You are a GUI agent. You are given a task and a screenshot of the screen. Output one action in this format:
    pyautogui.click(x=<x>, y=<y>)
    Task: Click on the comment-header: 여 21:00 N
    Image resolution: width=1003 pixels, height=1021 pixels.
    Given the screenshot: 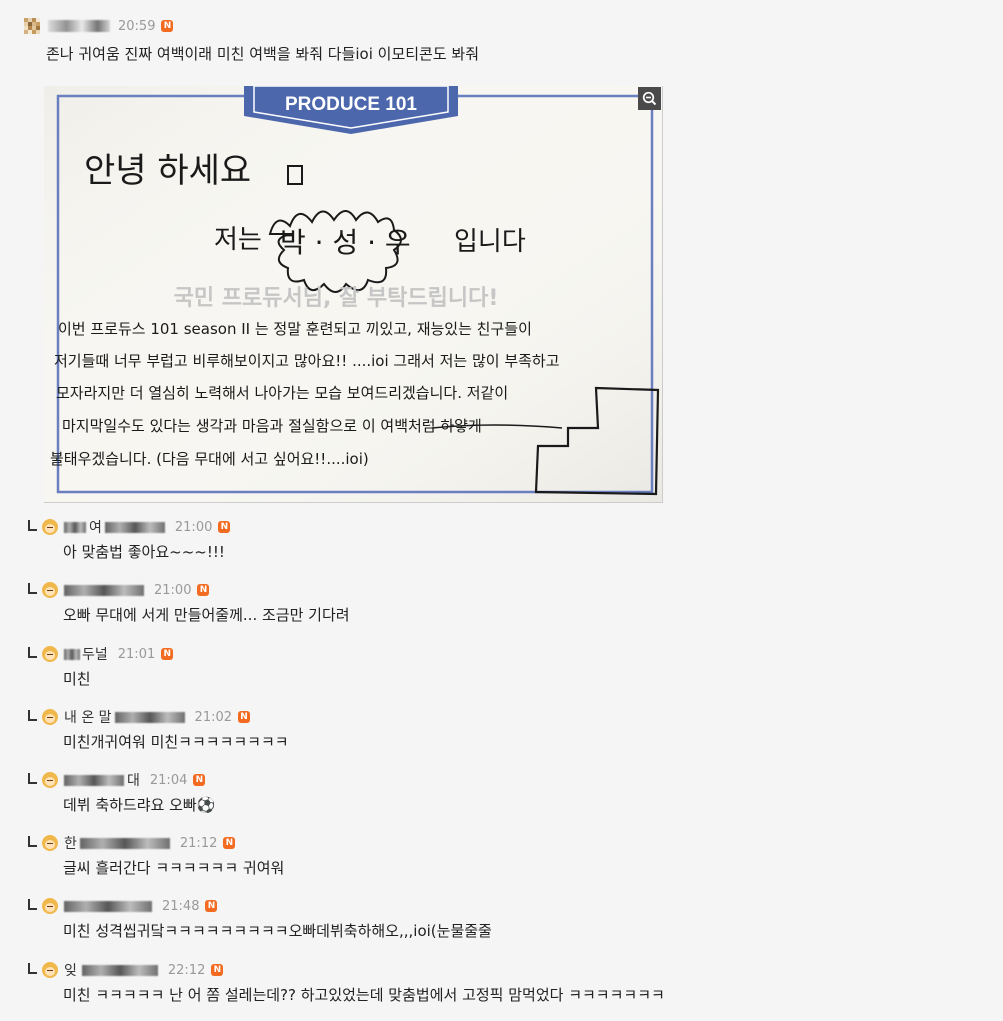 What is the action you would take?
    pyautogui.click(x=129, y=527)
    